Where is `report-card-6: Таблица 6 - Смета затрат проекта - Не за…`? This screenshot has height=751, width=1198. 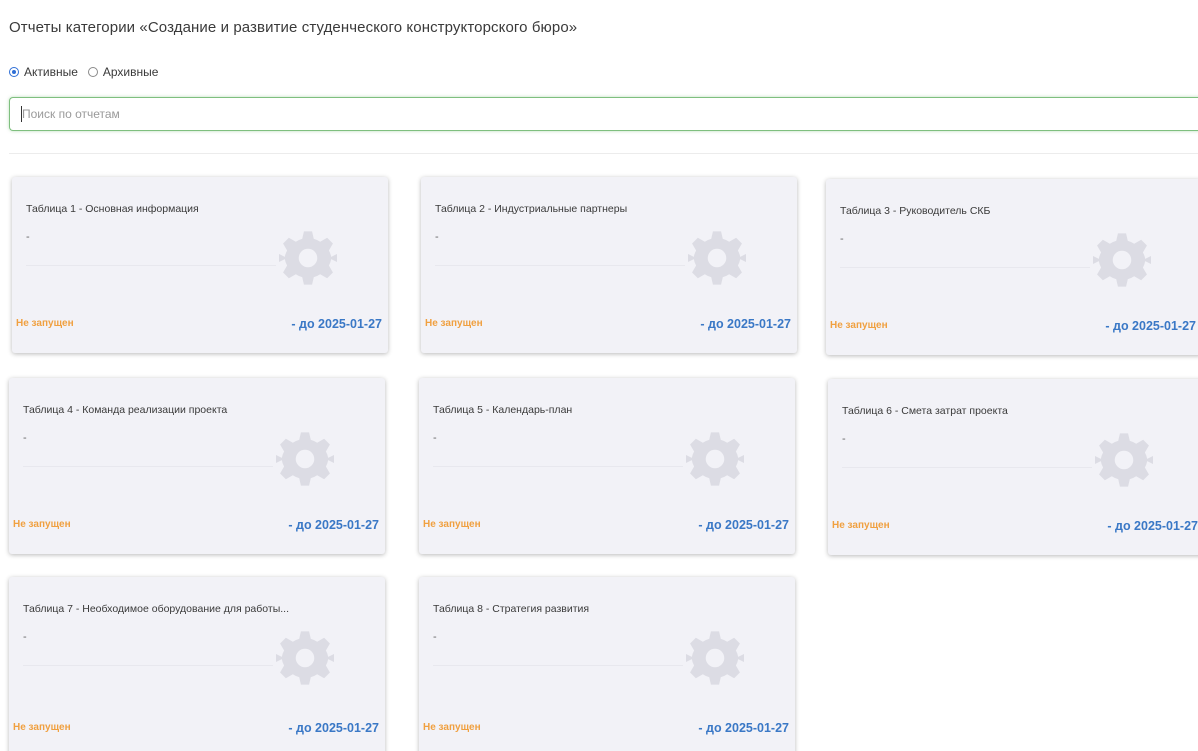
report-card-6: Таблица 6 - Смета затрат проекта - Не за… is located at coordinates (1013, 467).